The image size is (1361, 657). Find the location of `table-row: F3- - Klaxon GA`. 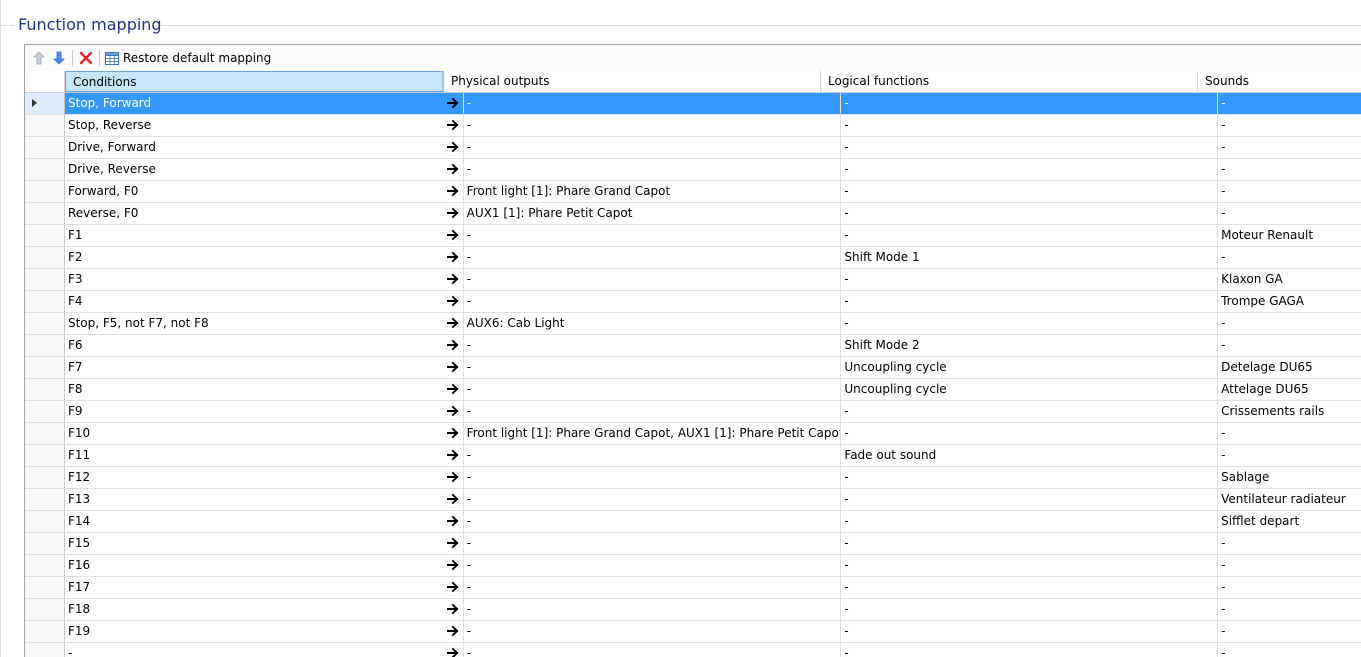

table-row: F3- - Klaxon GA is located at coordinates (693, 280).